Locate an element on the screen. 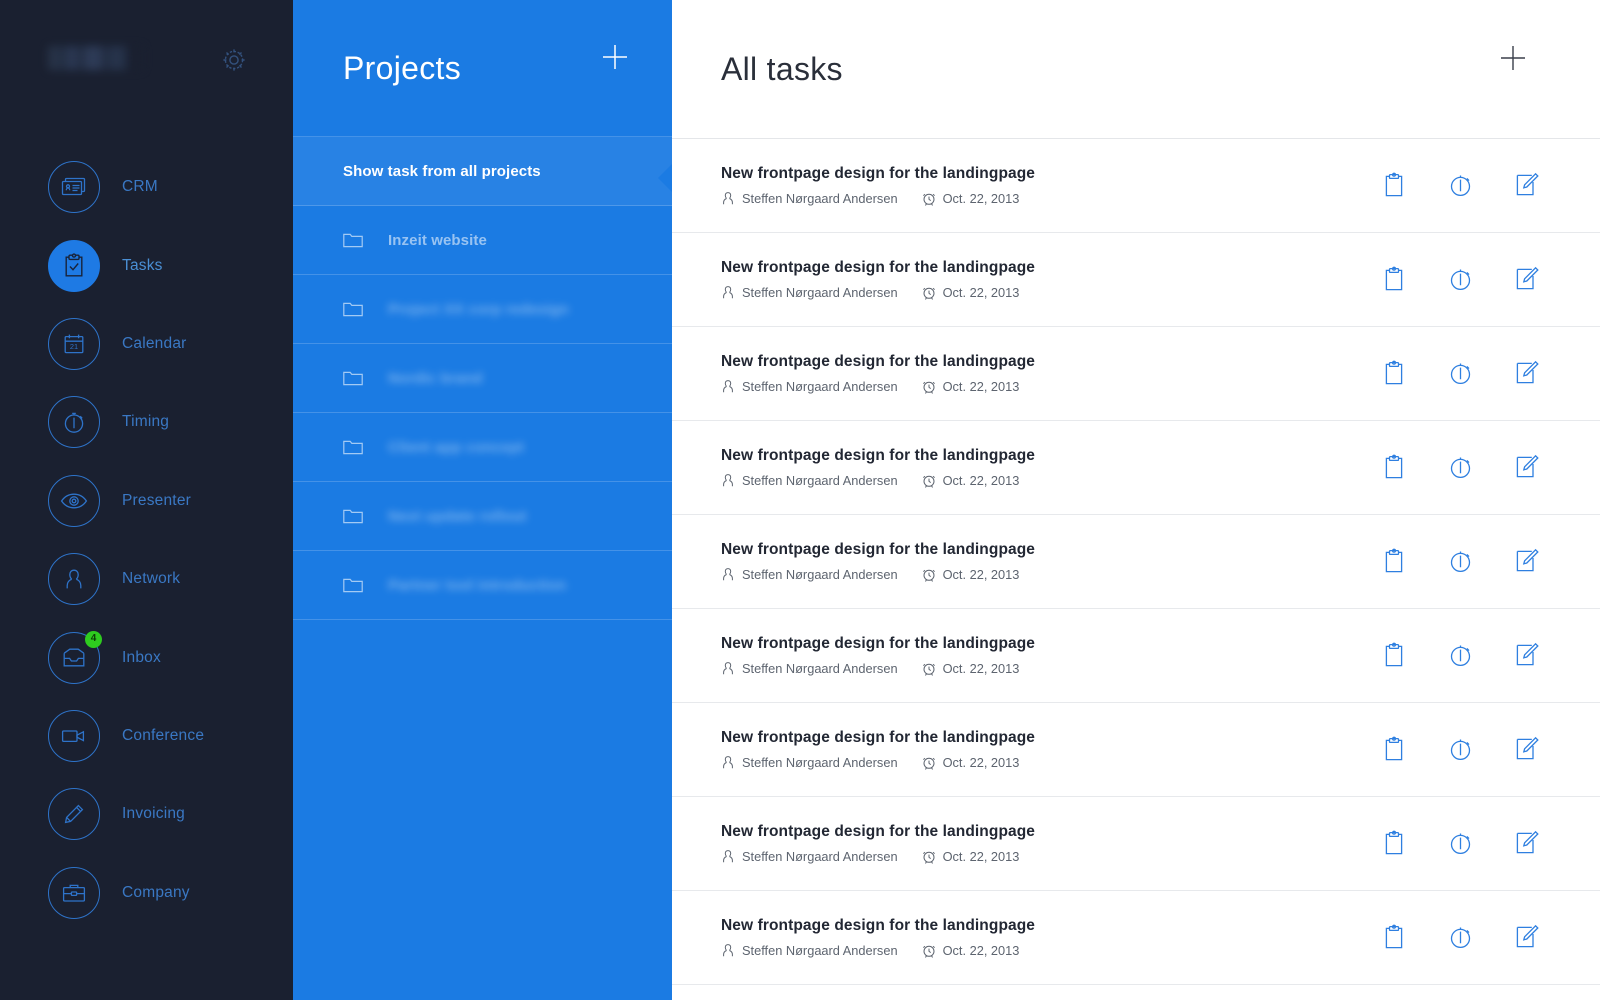  app-logo is located at coordinates (95, 58).